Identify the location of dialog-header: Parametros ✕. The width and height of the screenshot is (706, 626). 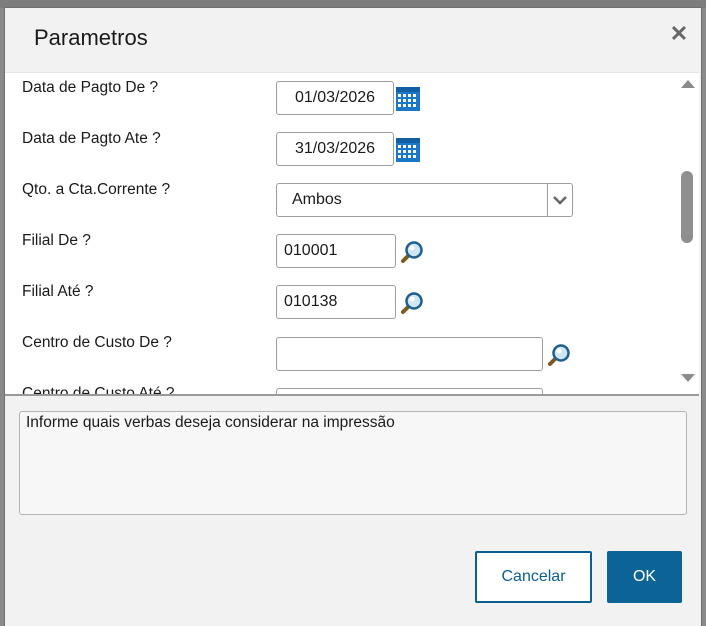
(353, 40).